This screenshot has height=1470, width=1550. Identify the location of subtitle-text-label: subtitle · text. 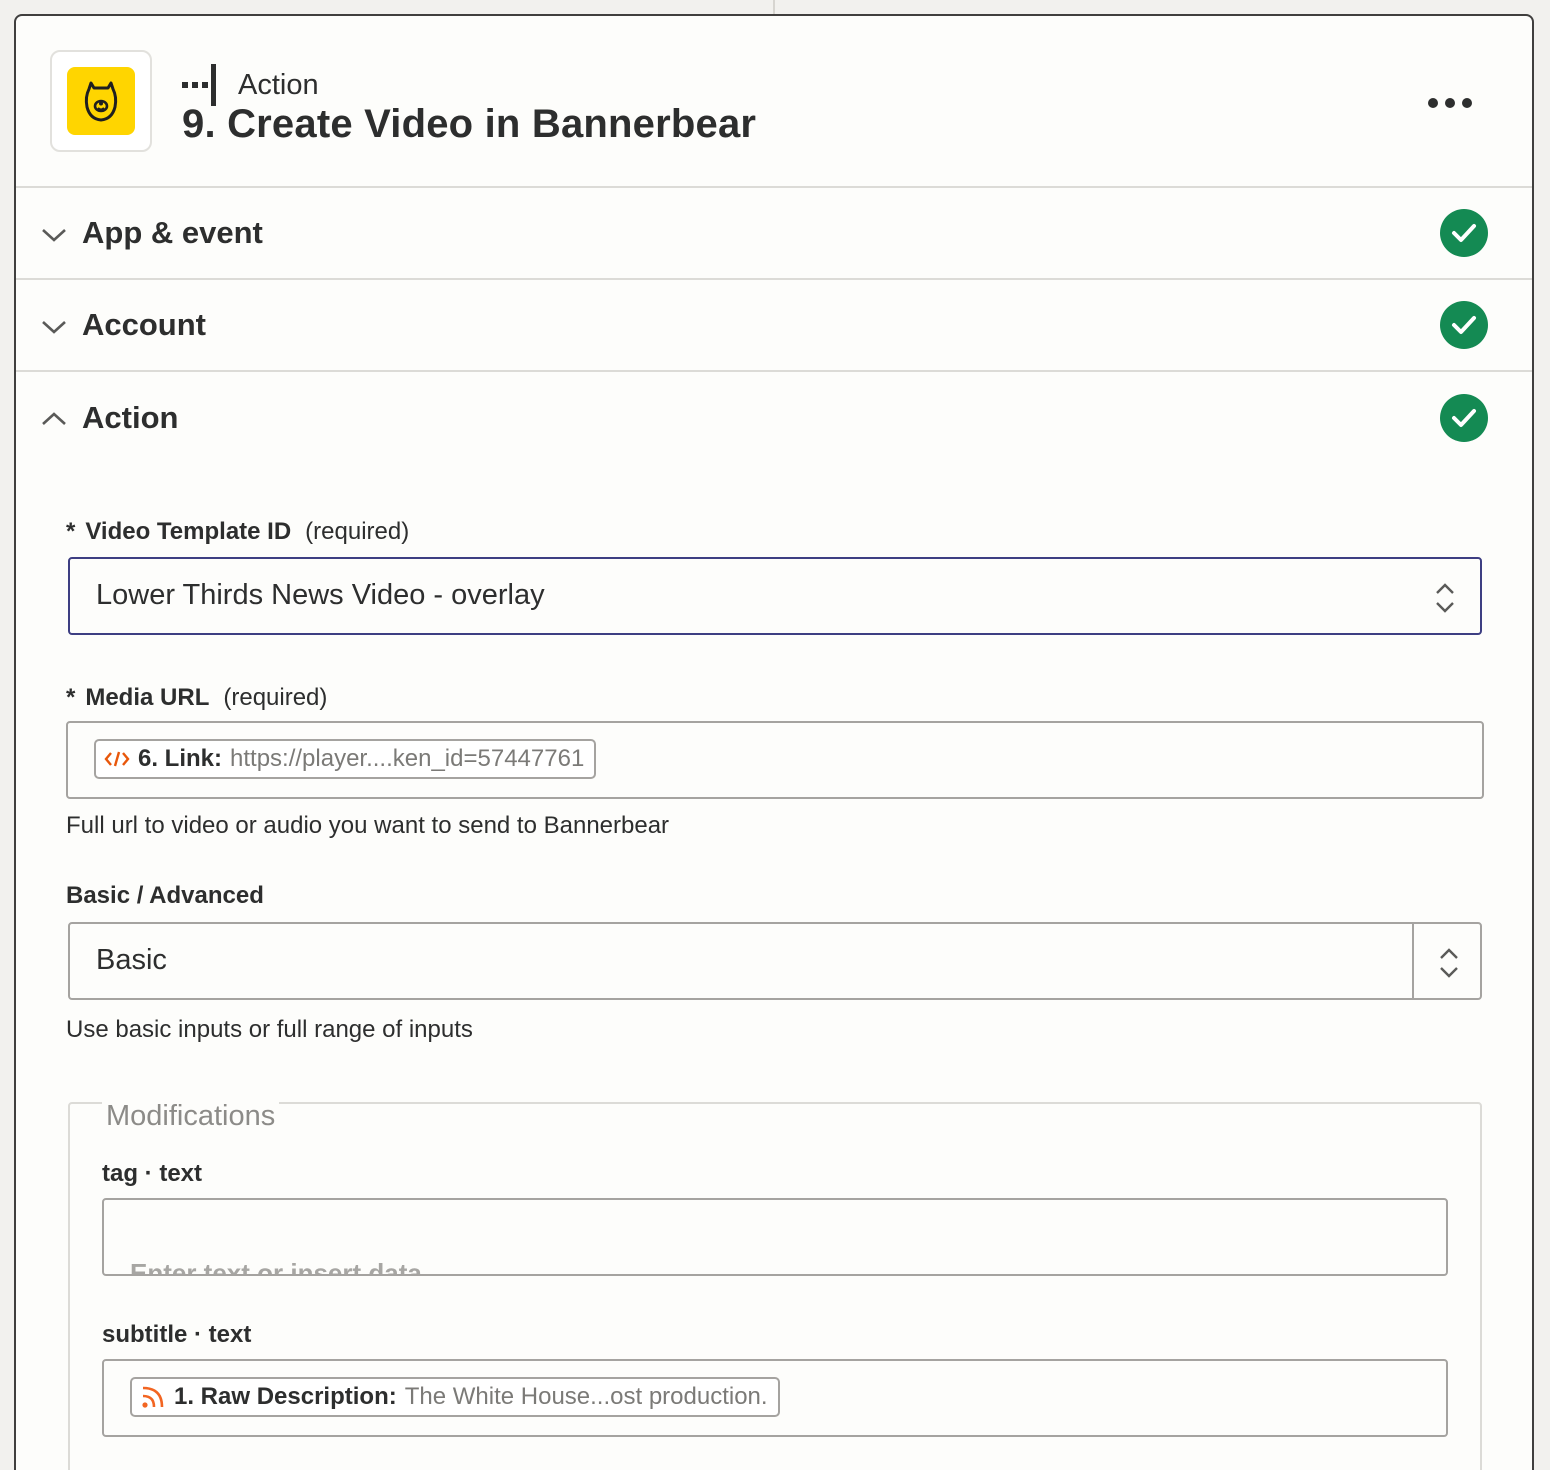
(177, 1334).